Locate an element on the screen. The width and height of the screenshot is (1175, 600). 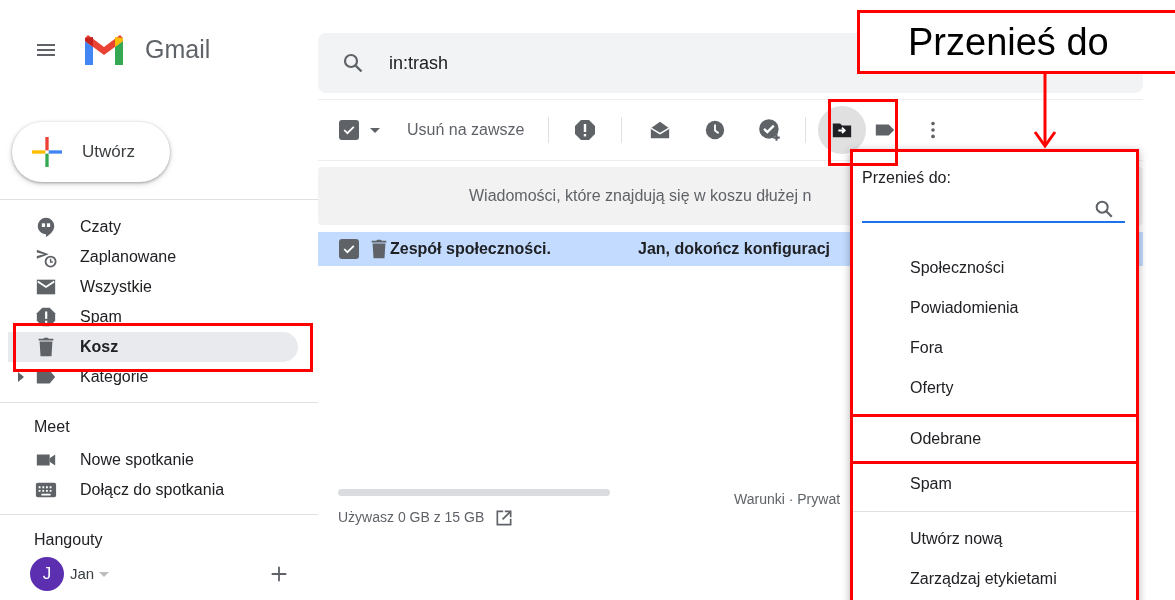
section-title: Meet is located at coordinates (52, 427).